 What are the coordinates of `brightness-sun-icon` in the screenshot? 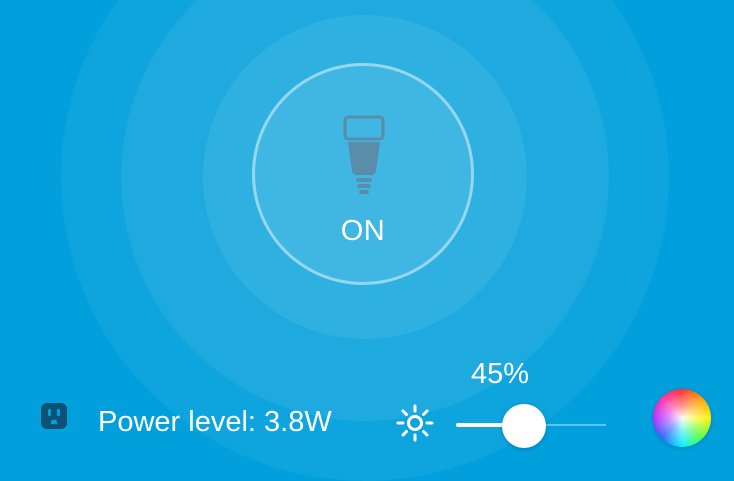 It's located at (415, 423).